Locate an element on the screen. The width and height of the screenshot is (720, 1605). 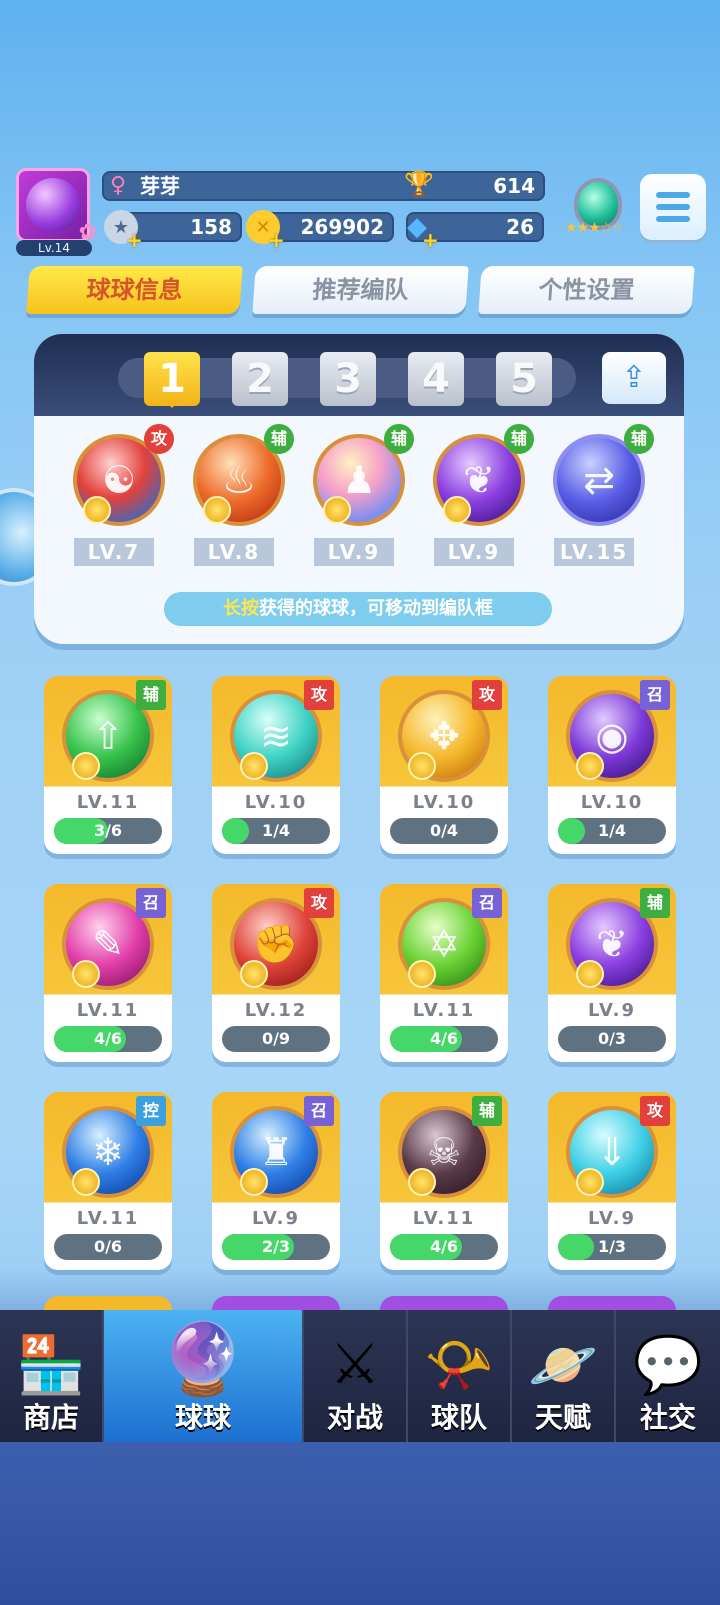
team-member: ♟ 辅 LV.9 is located at coordinates (359, 495).